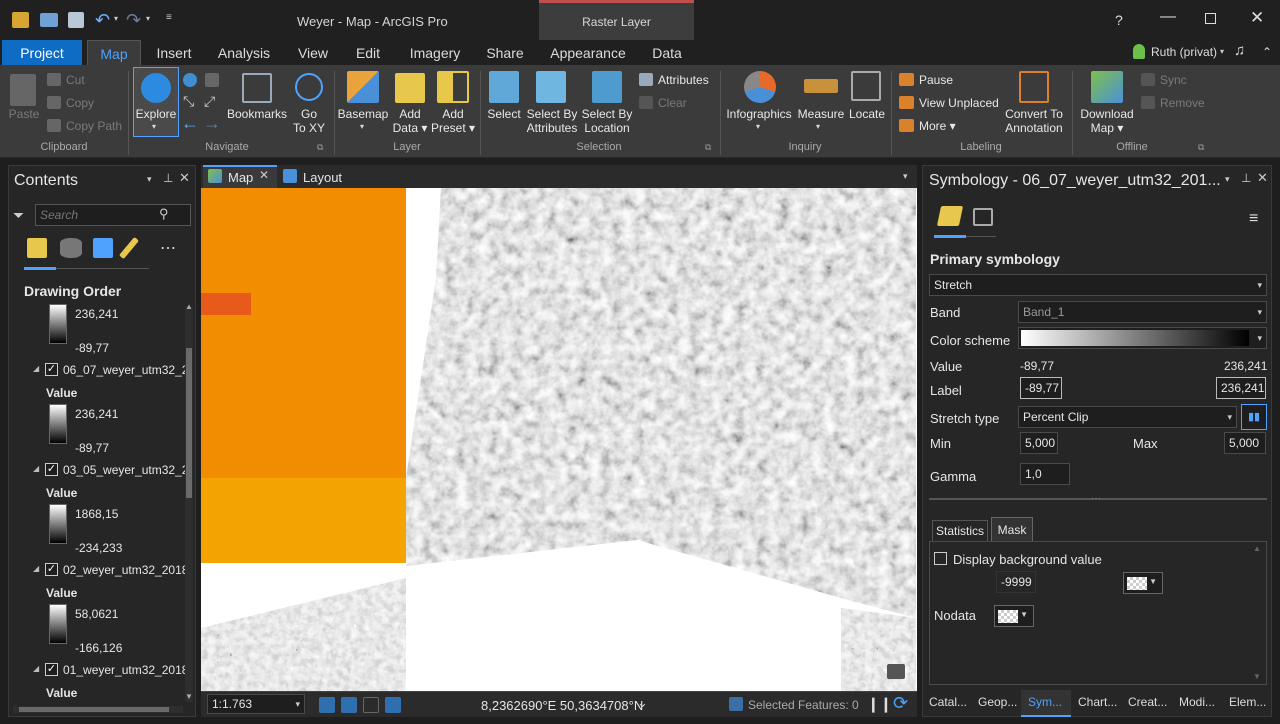 Image resolution: width=1280 pixels, height=724 pixels. I want to click on copy-button: Copy, so click(80, 103).